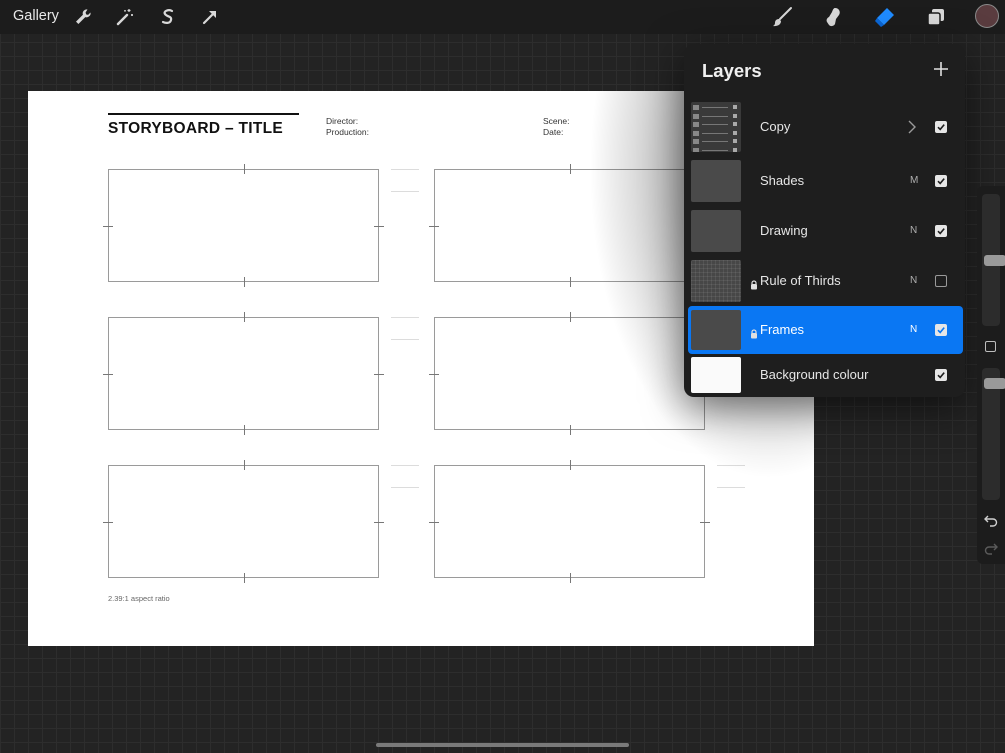 The width and height of the screenshot is (1005, 753). Describe the element at coordinates (991, 520) in the screenshot. I see `undo-icon` at that location.